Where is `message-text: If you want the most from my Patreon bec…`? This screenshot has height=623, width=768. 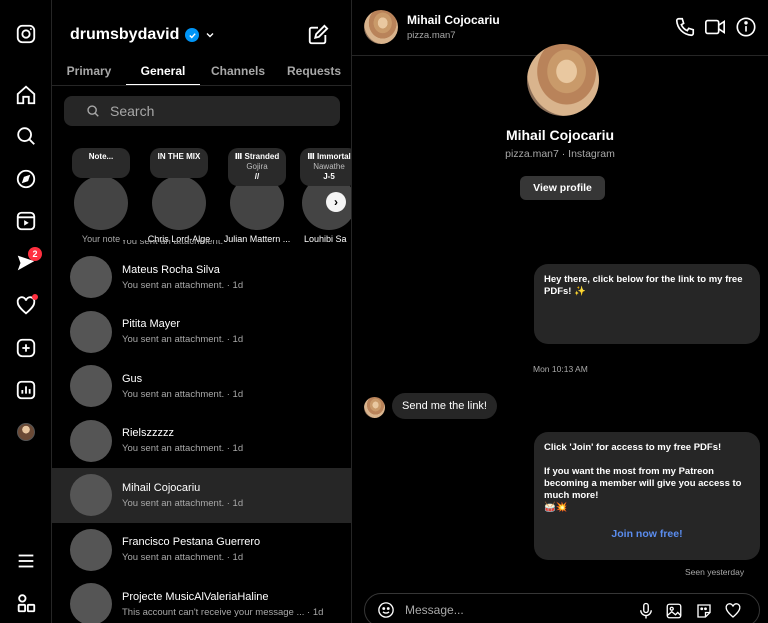 message-text: If you want the most from my Patreon bec… is located at coordinates (643, 483).